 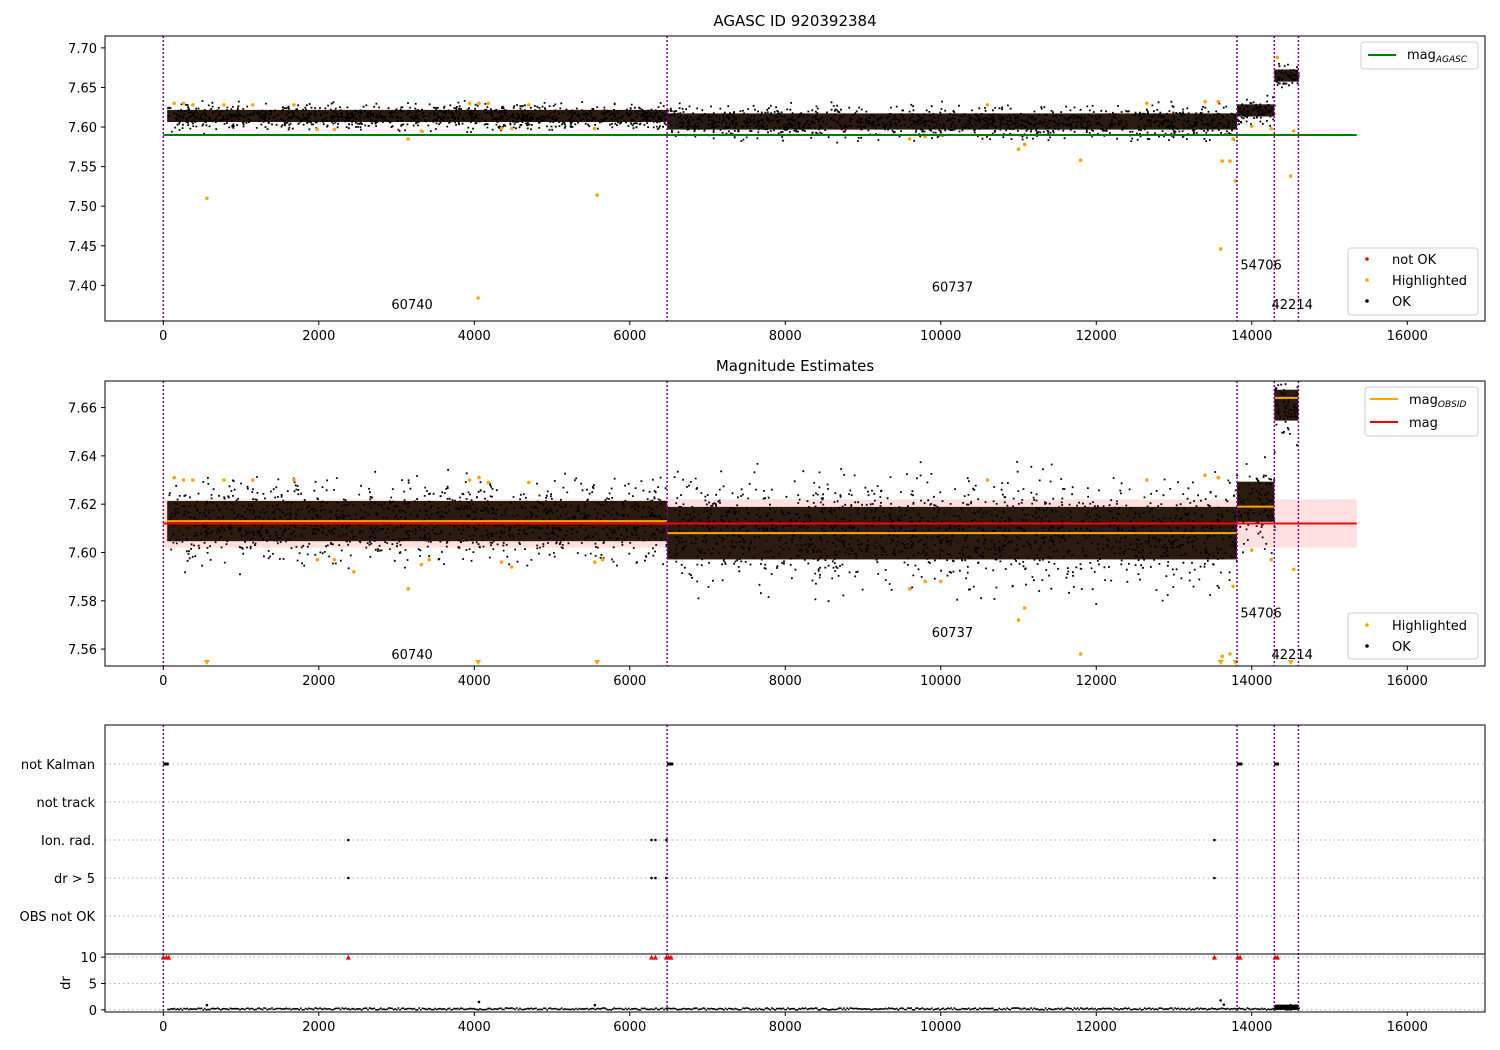 I want to click on obsid-label: 42214, so click(x=1292, y=305).